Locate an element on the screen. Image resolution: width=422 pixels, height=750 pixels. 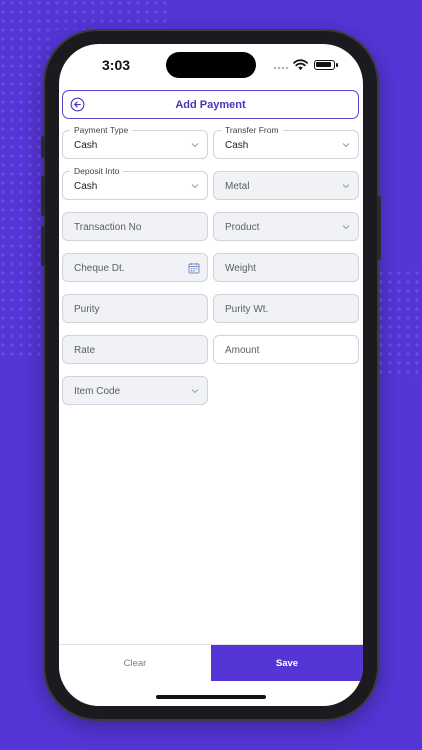
status-bar: 3:03 is located at coordinates (211, 66).